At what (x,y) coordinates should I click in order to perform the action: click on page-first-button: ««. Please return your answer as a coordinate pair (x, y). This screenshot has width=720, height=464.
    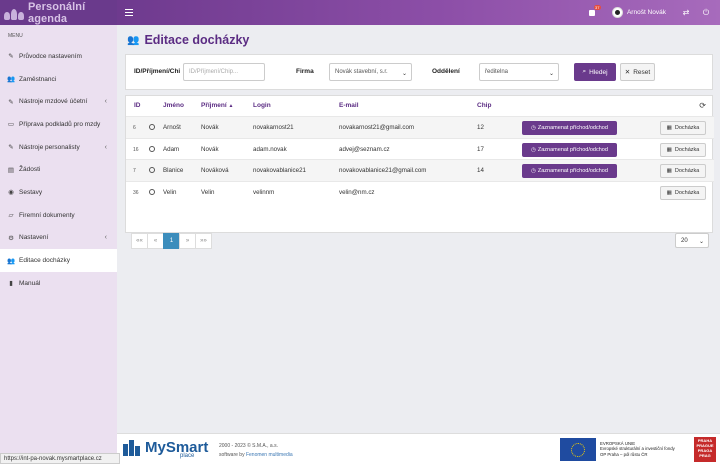
    Looking at the image, I should click on (139, 241).